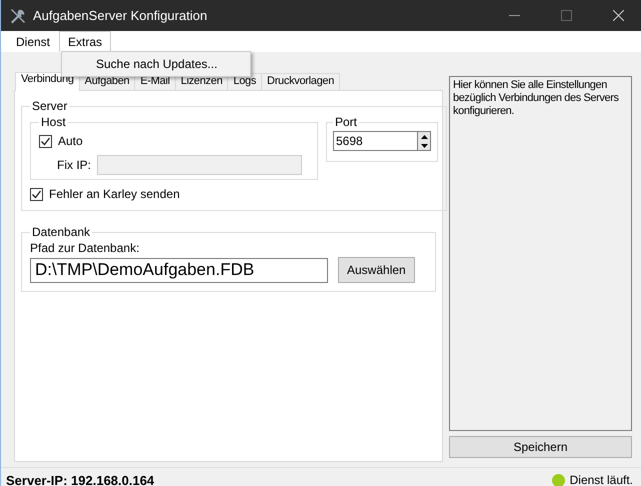 The height and width of the screenshot is (486, 641). What do you see at coordinates (85, 41) in the screenshot?
I see `menu-item: Extras` at bounding box center [85, 41].